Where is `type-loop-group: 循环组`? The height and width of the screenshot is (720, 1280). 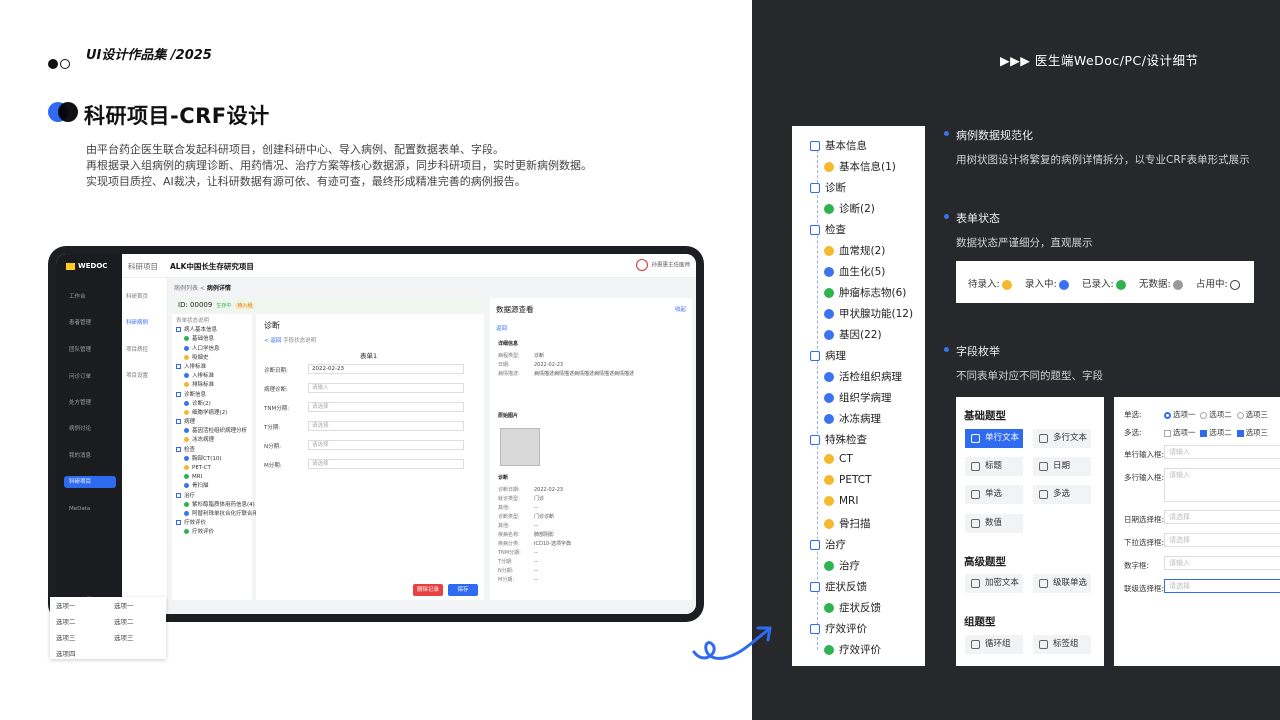 type-loop-group: 循环组 is located at coordinates (994, 644).